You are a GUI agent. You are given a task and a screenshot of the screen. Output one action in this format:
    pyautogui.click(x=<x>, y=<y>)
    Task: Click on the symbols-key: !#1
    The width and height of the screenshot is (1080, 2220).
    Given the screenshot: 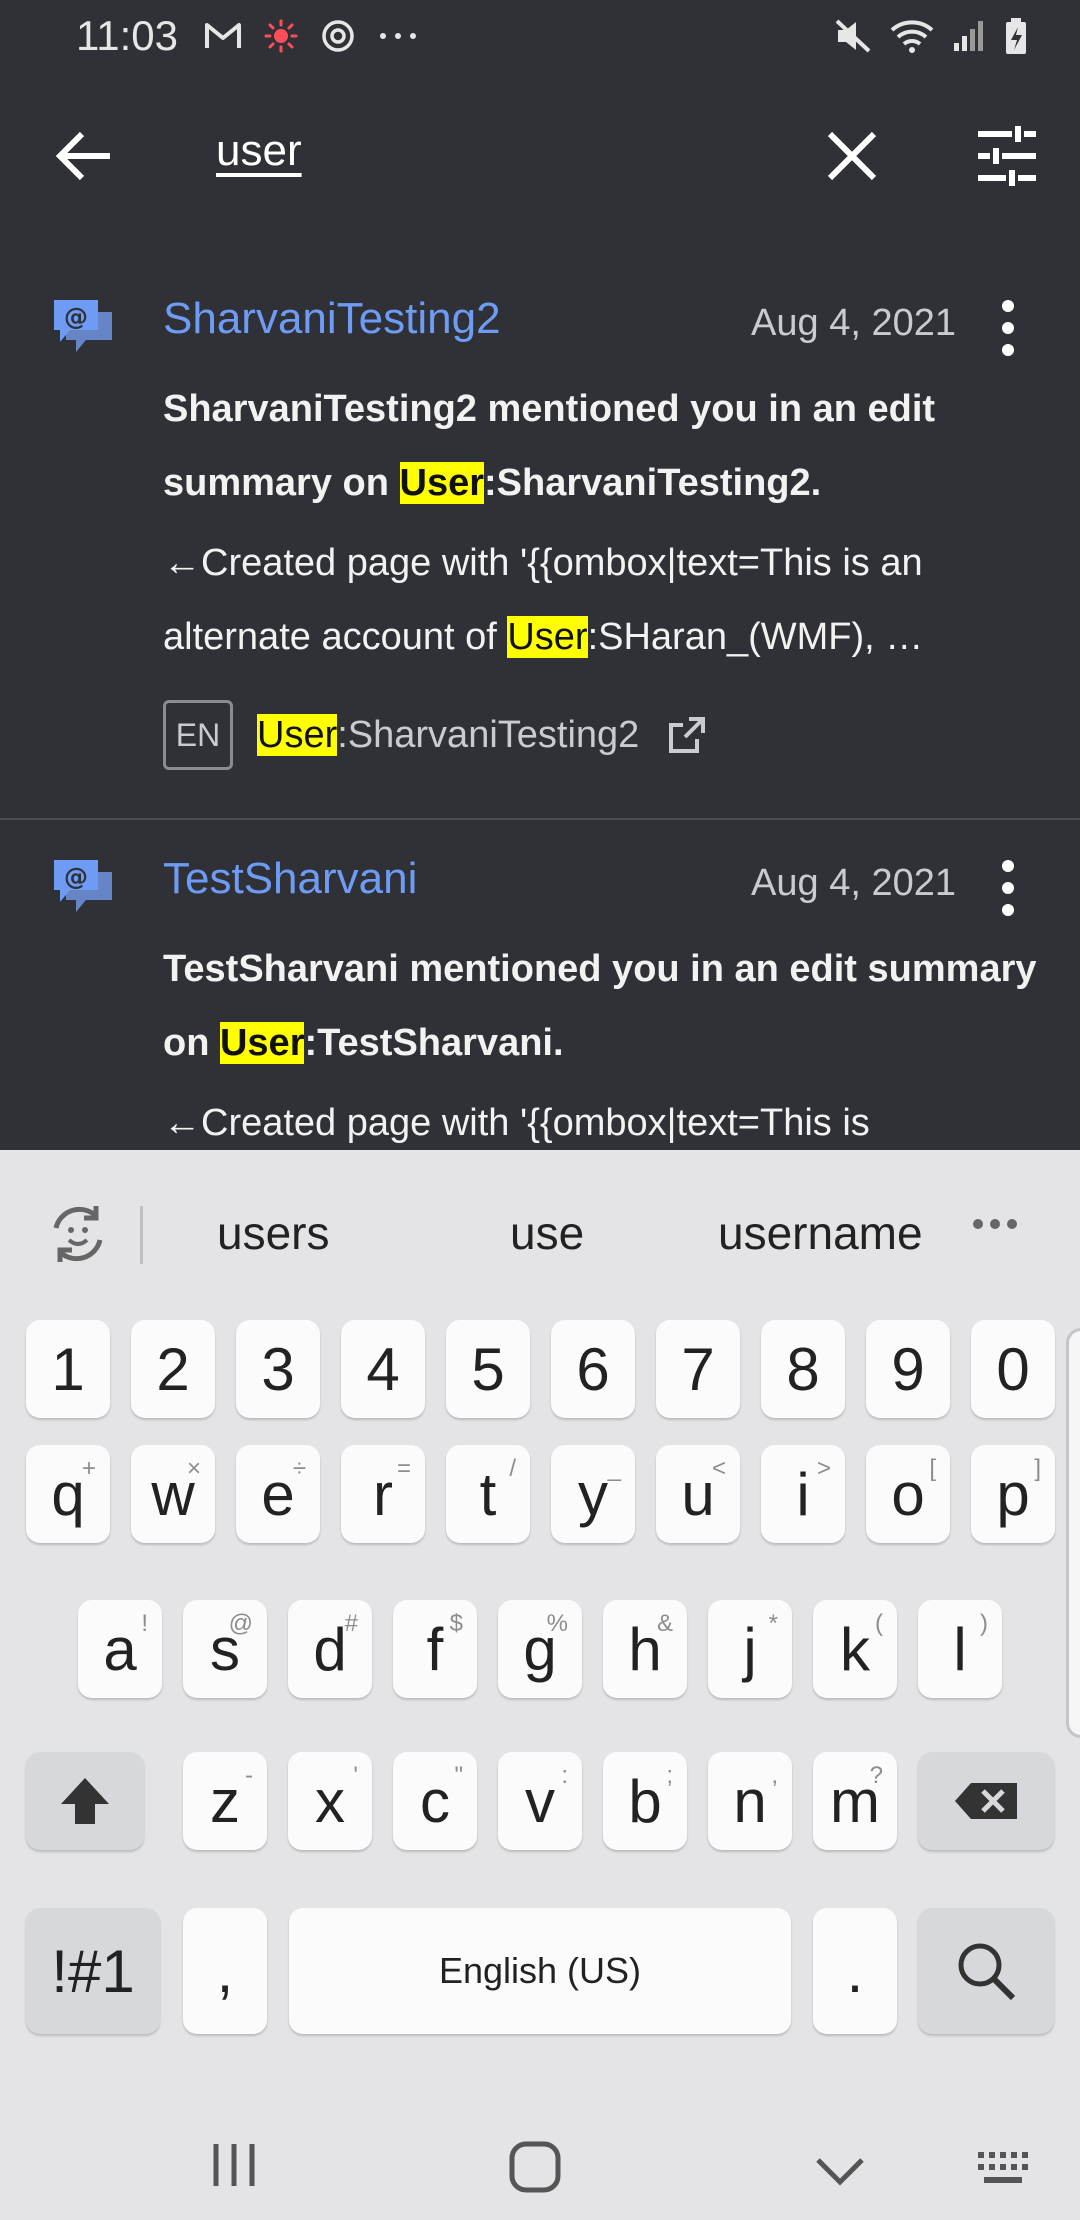 What is the action you would take?
    pyautogui.click(x=93, y=1971)
    